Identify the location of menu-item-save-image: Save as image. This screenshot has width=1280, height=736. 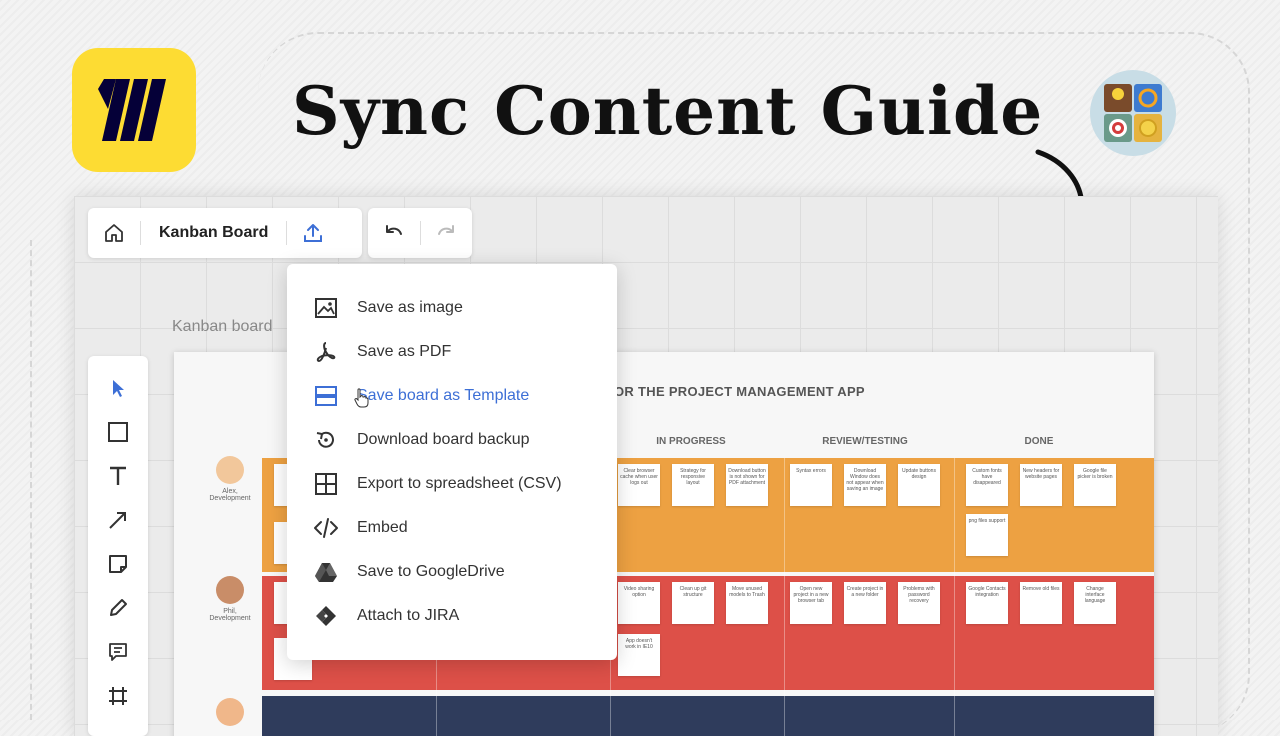
(452, 308).